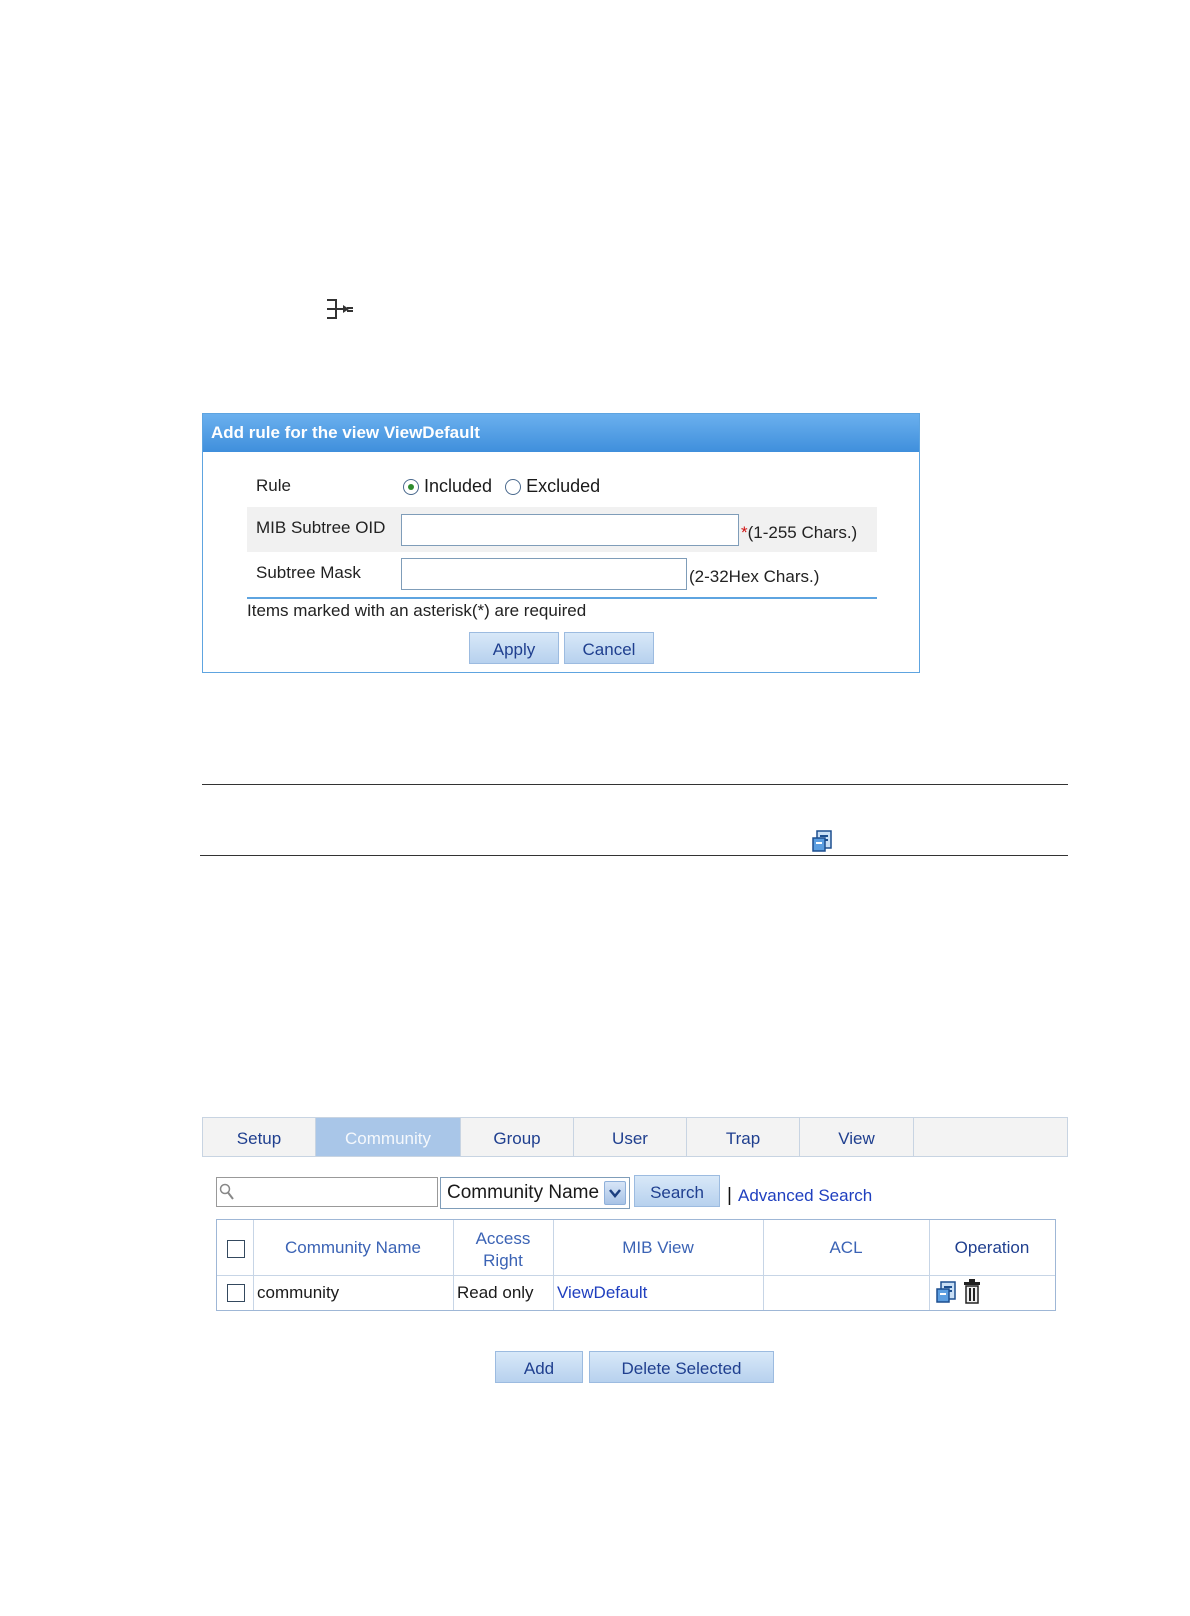 The width and height of the screenshot is (1190, 1616). I want to click on mask-label: Subtree Mask, so click(308, 572).